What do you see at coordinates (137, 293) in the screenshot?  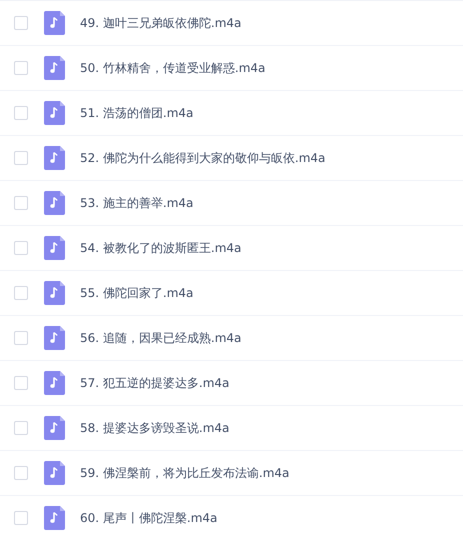 I see `file-name: 55. 佛陀回家了.m4a` at bounding box center [137, 293].